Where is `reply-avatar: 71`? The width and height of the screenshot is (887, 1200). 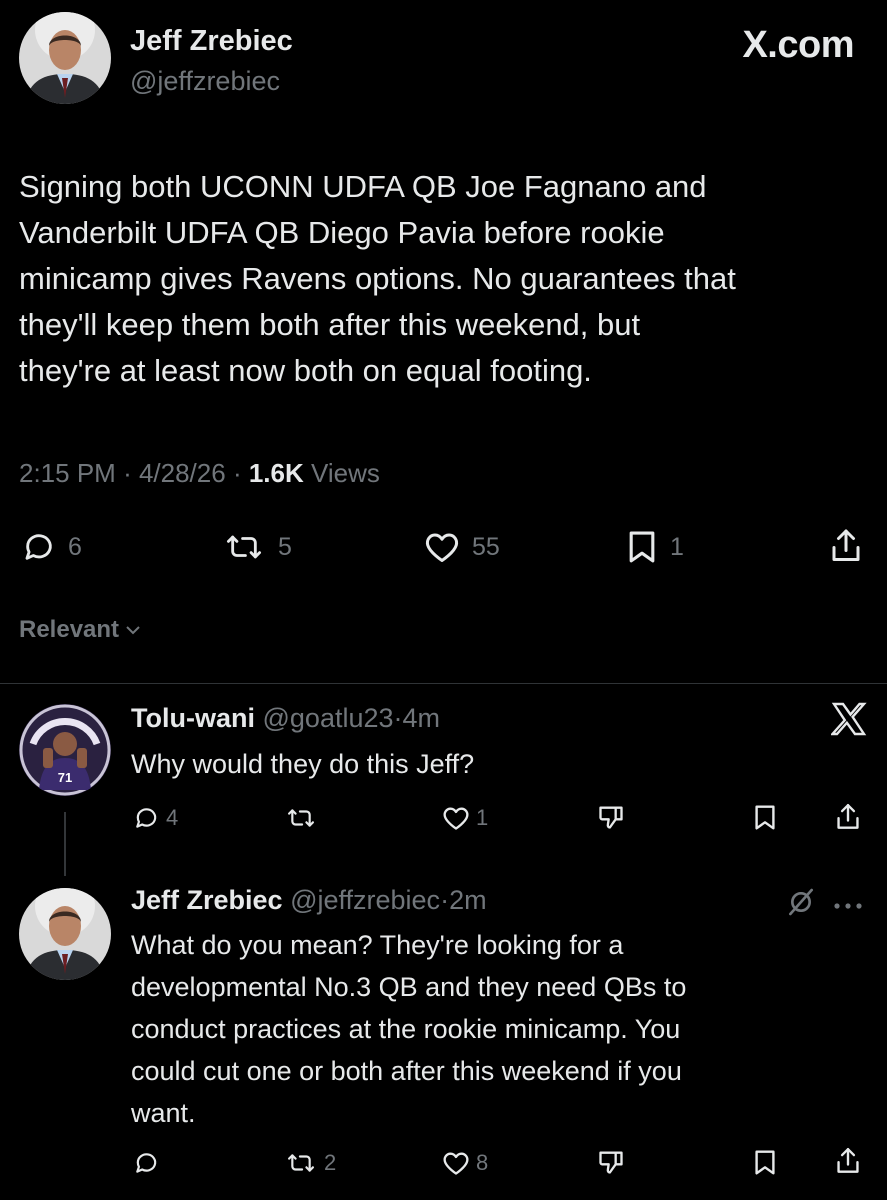 reply-avatar: 71 is located at coordinates (65, 750).